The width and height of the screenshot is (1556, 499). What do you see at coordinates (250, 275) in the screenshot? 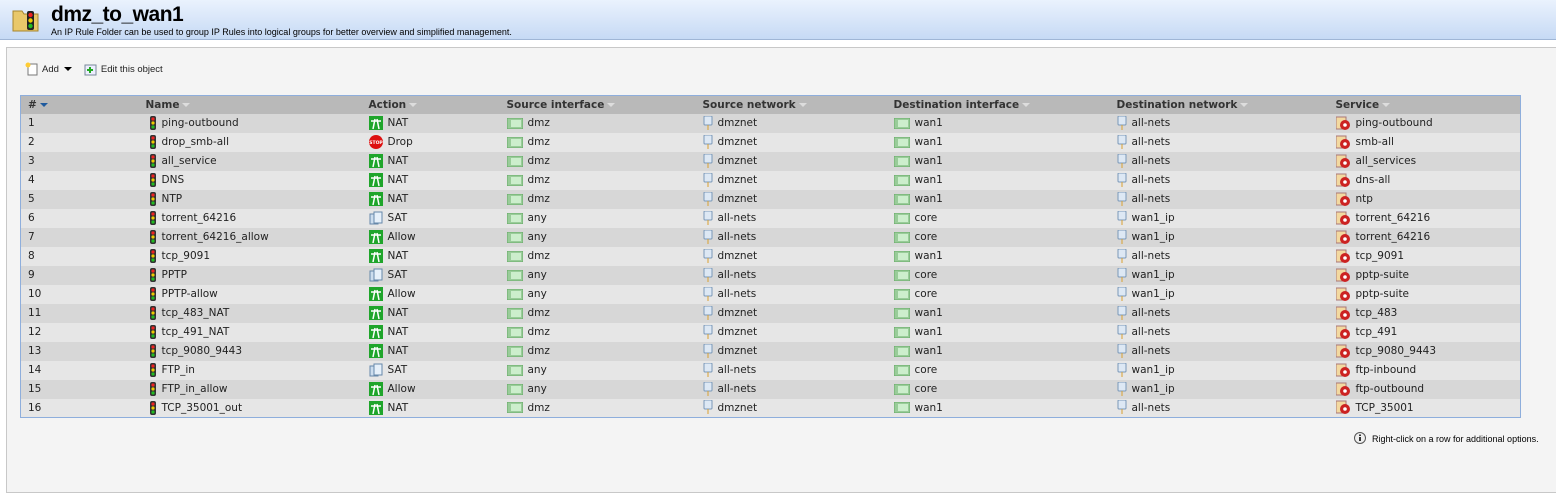
I see `cell-name: PPTP` at bounding box center [250, 275].